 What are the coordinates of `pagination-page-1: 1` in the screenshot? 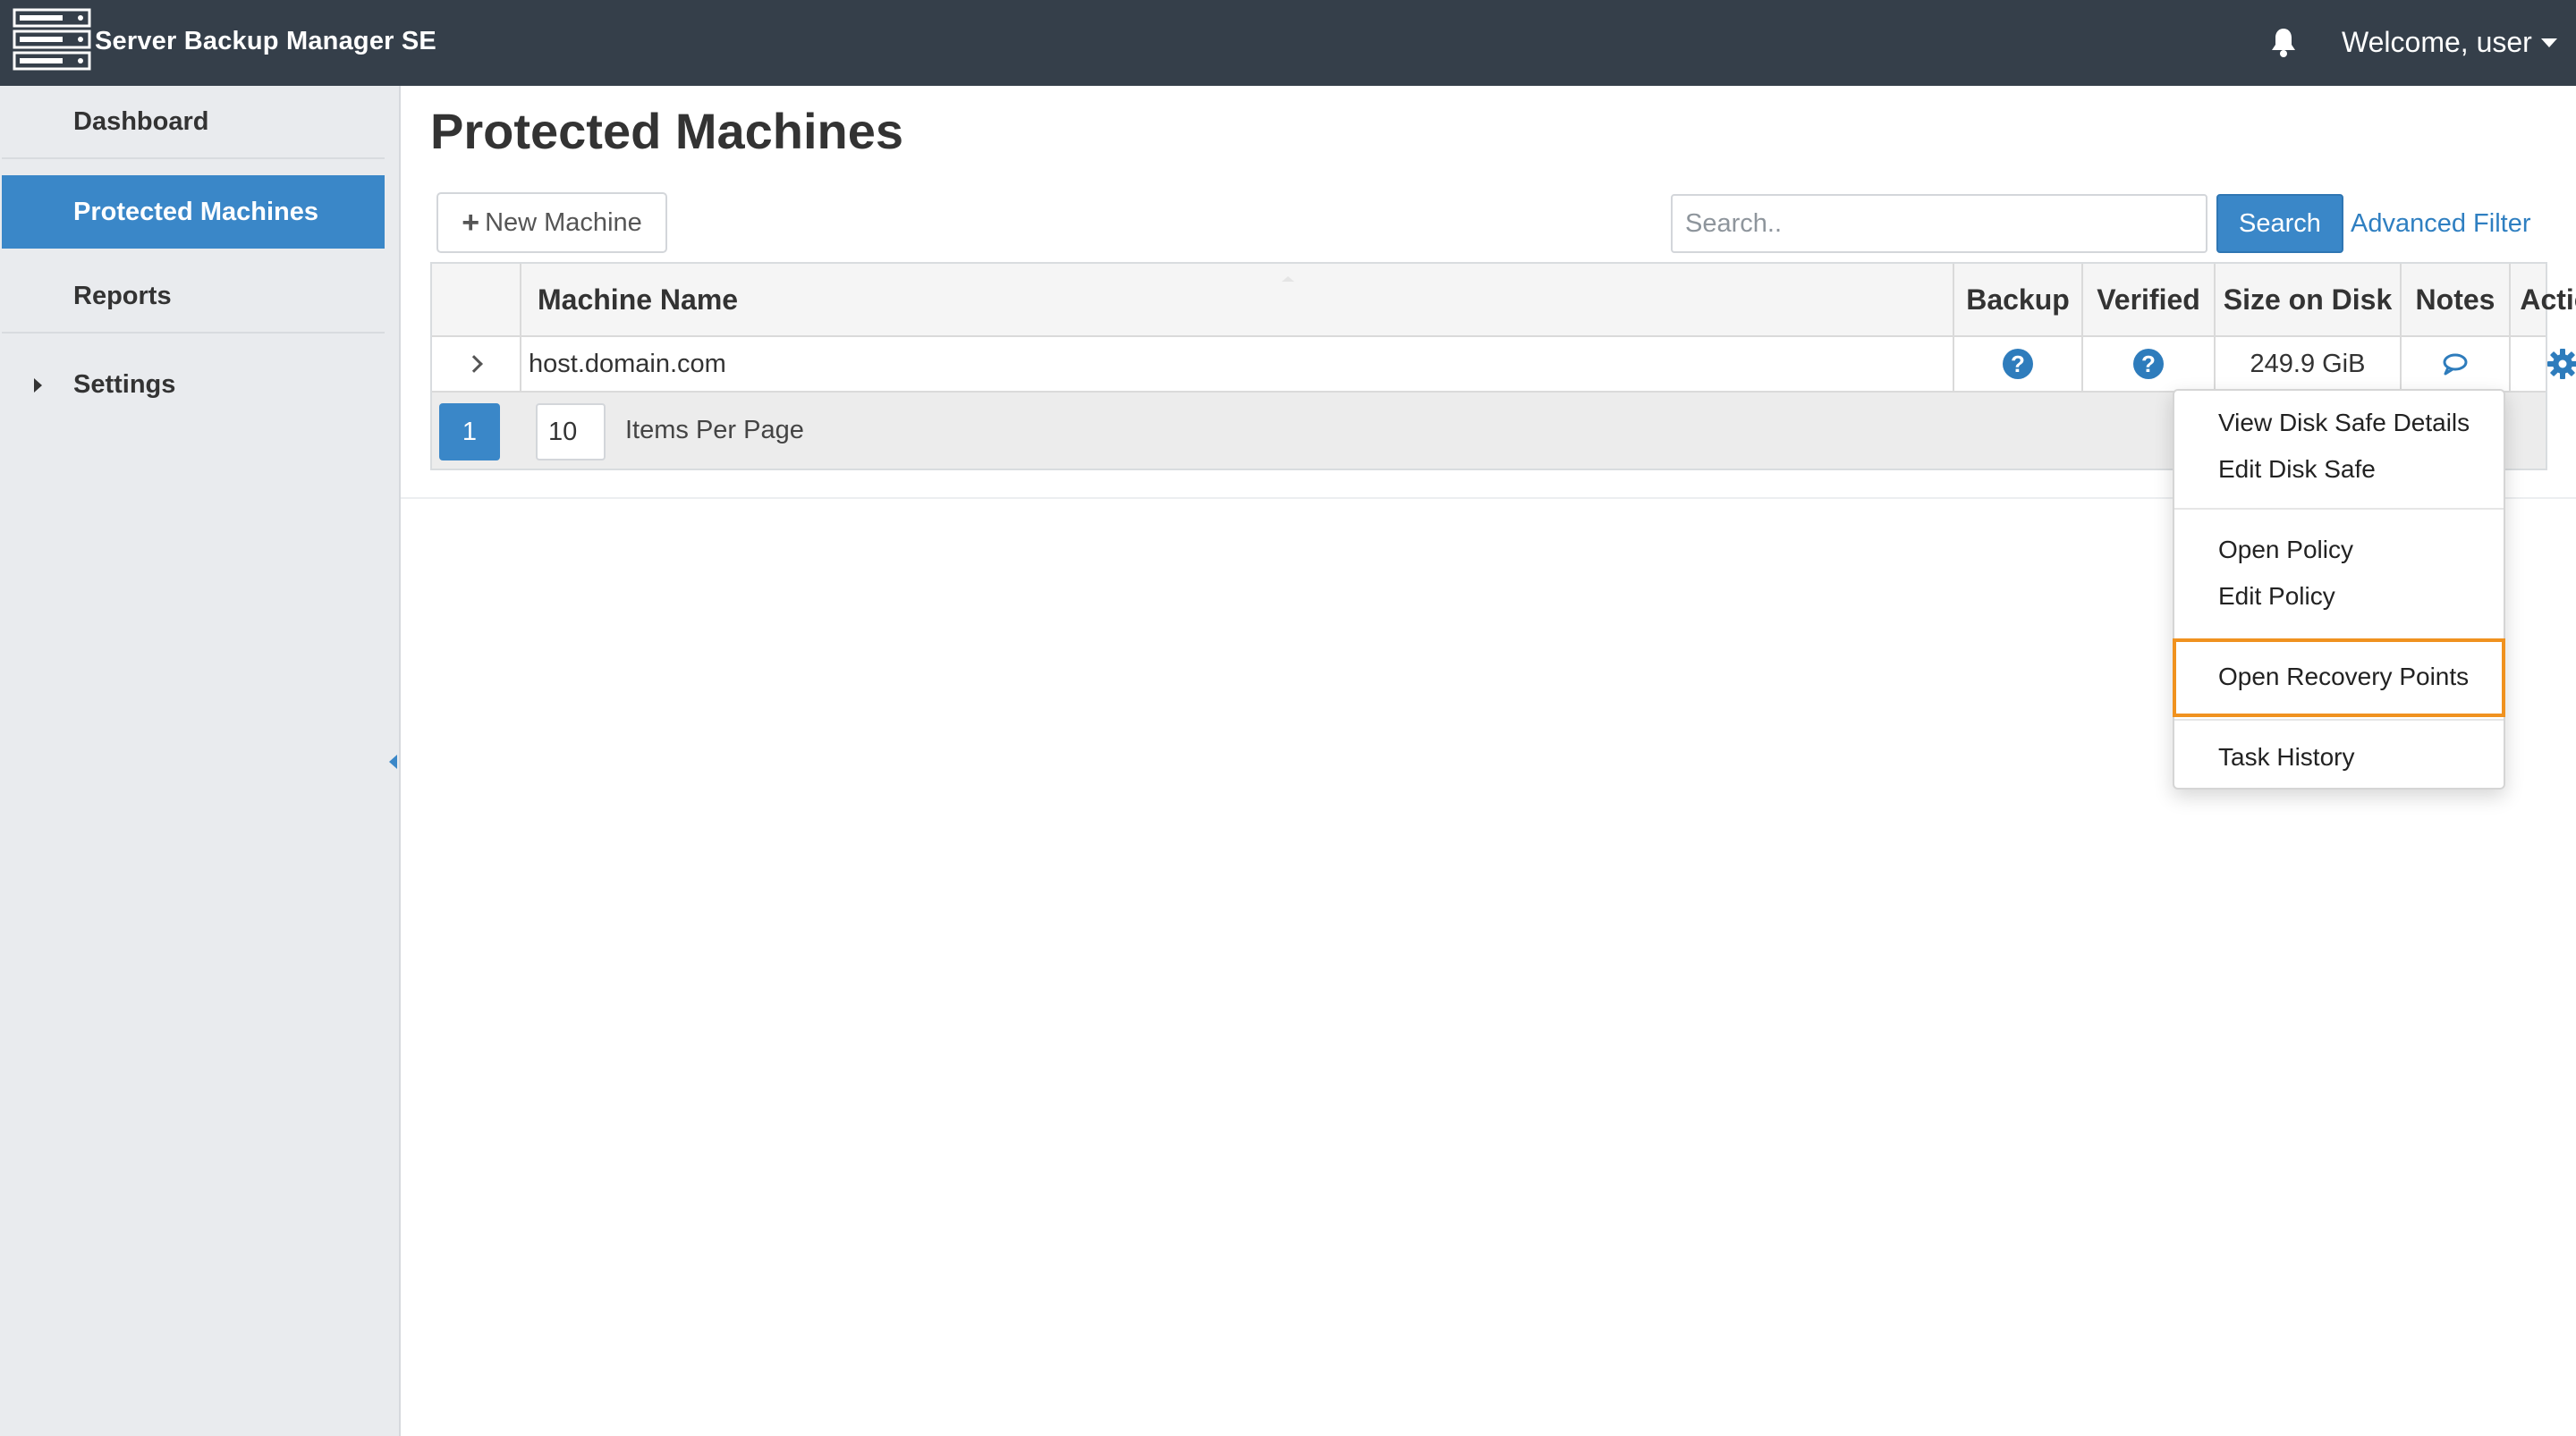 It's located at (469, 431).